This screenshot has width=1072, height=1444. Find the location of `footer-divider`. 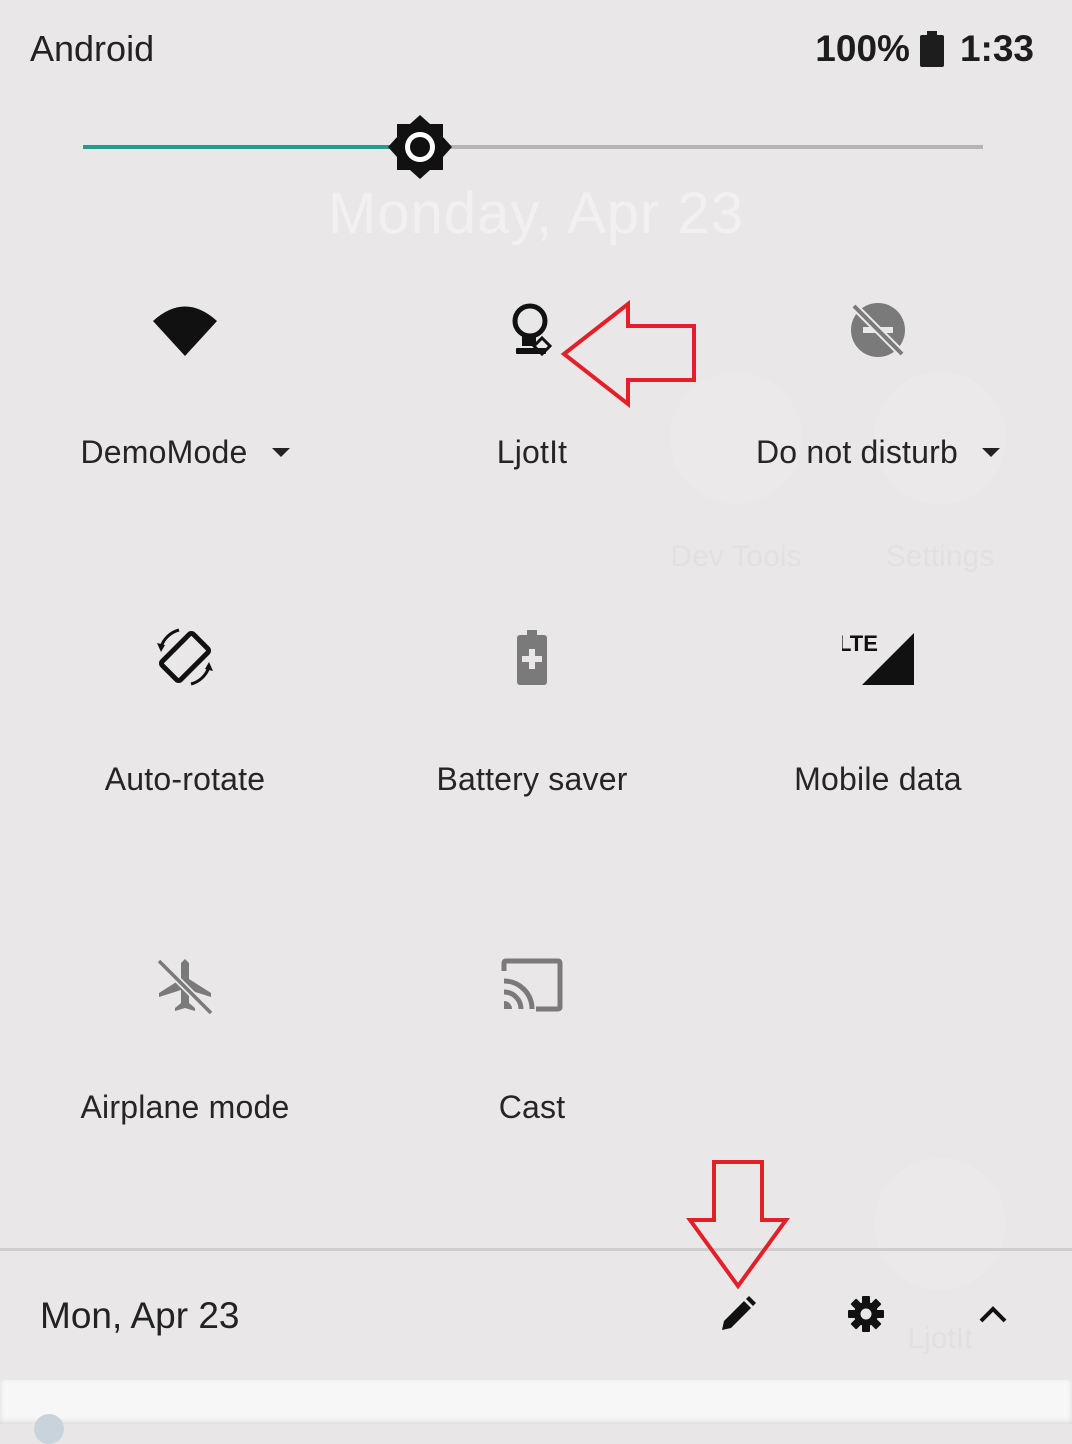

footer-divider is located at coordinates (536, 1249).